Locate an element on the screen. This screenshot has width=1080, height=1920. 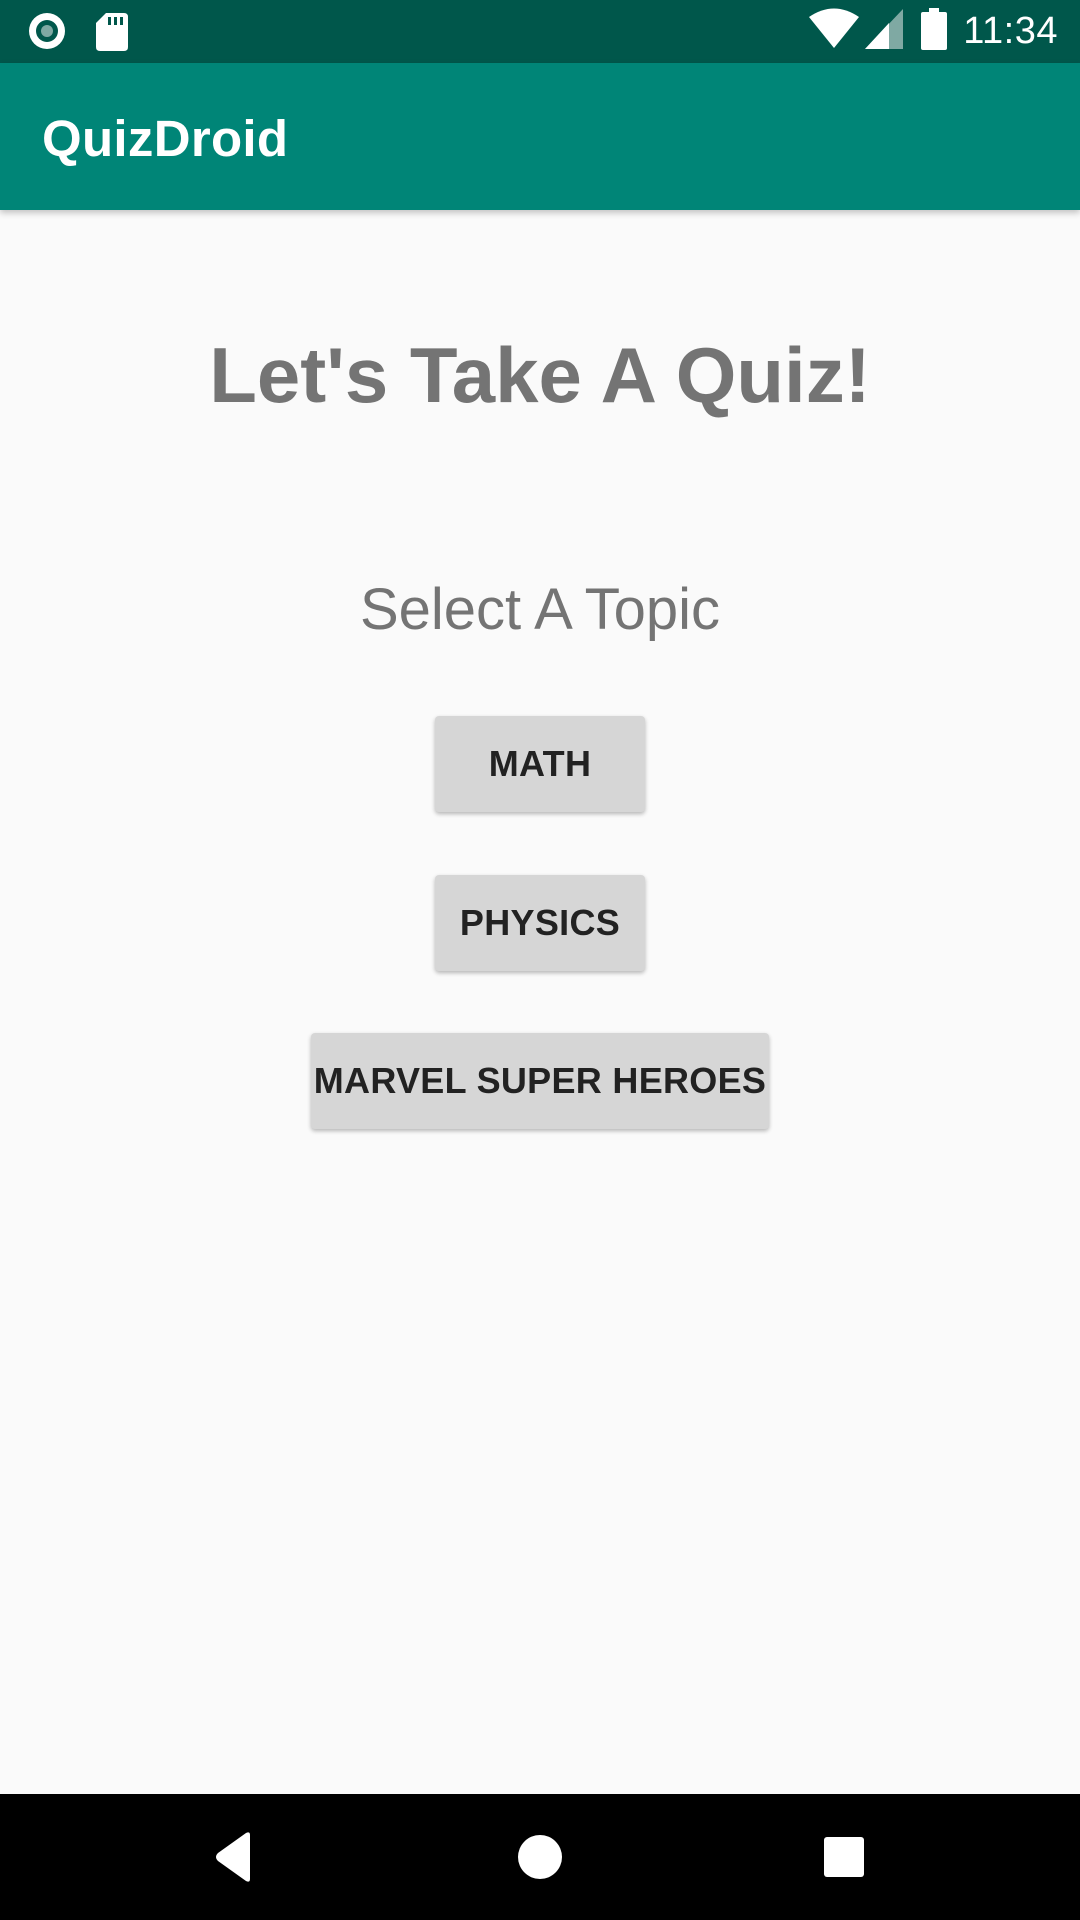
math-topic-button: MATH is located at coordinates (540, 764).